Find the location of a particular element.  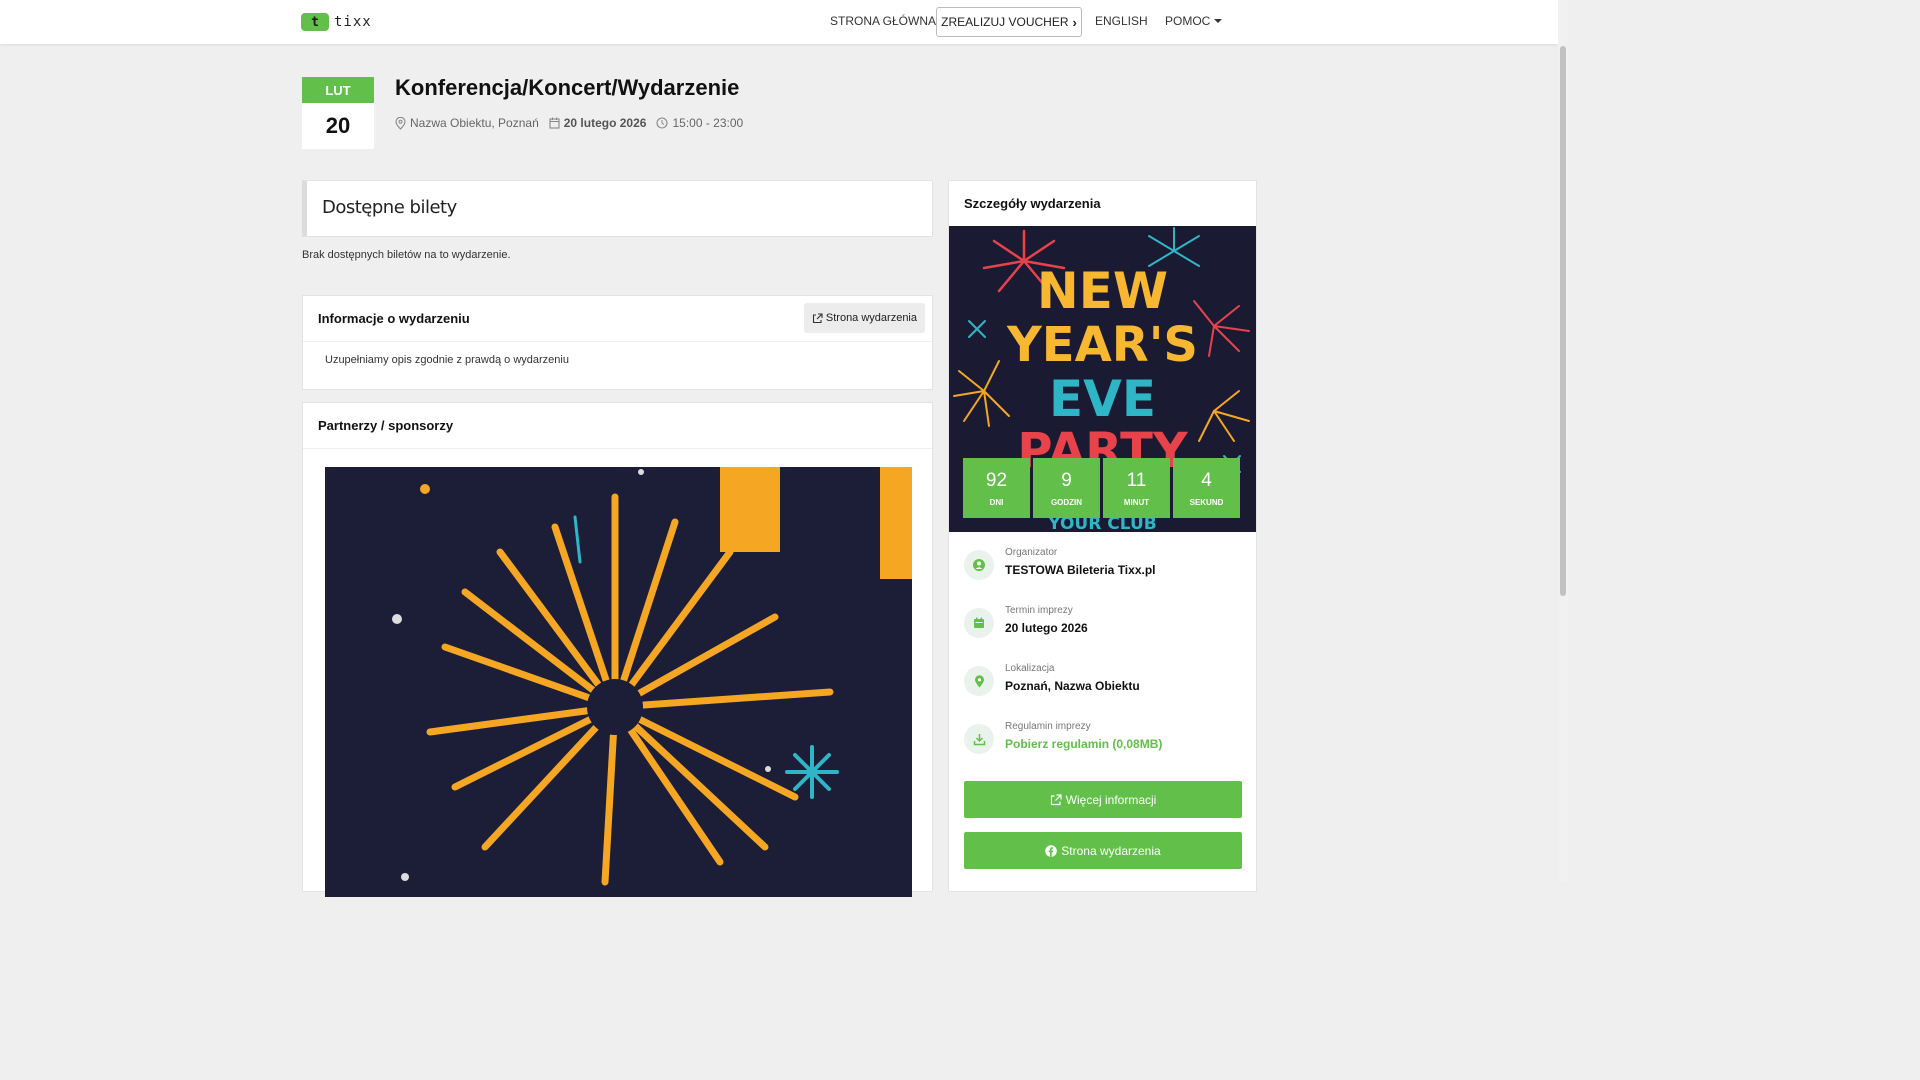

organizer-label: Organizator is located at coordinates (1031, 552).